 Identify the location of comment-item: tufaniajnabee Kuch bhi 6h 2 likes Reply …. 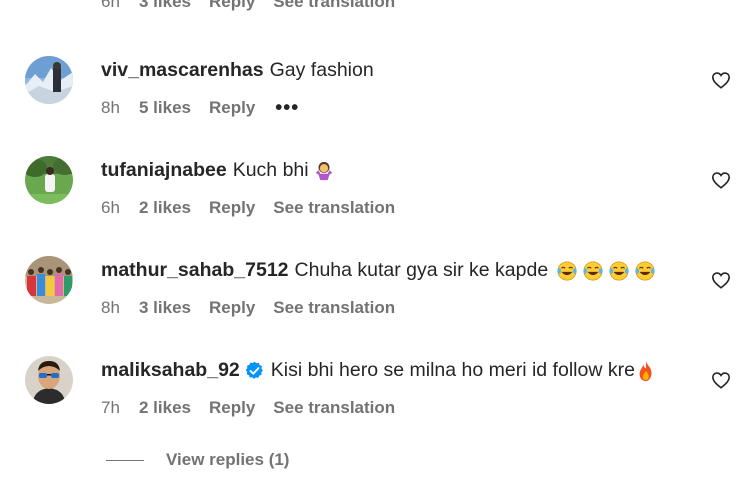
(375, 187).